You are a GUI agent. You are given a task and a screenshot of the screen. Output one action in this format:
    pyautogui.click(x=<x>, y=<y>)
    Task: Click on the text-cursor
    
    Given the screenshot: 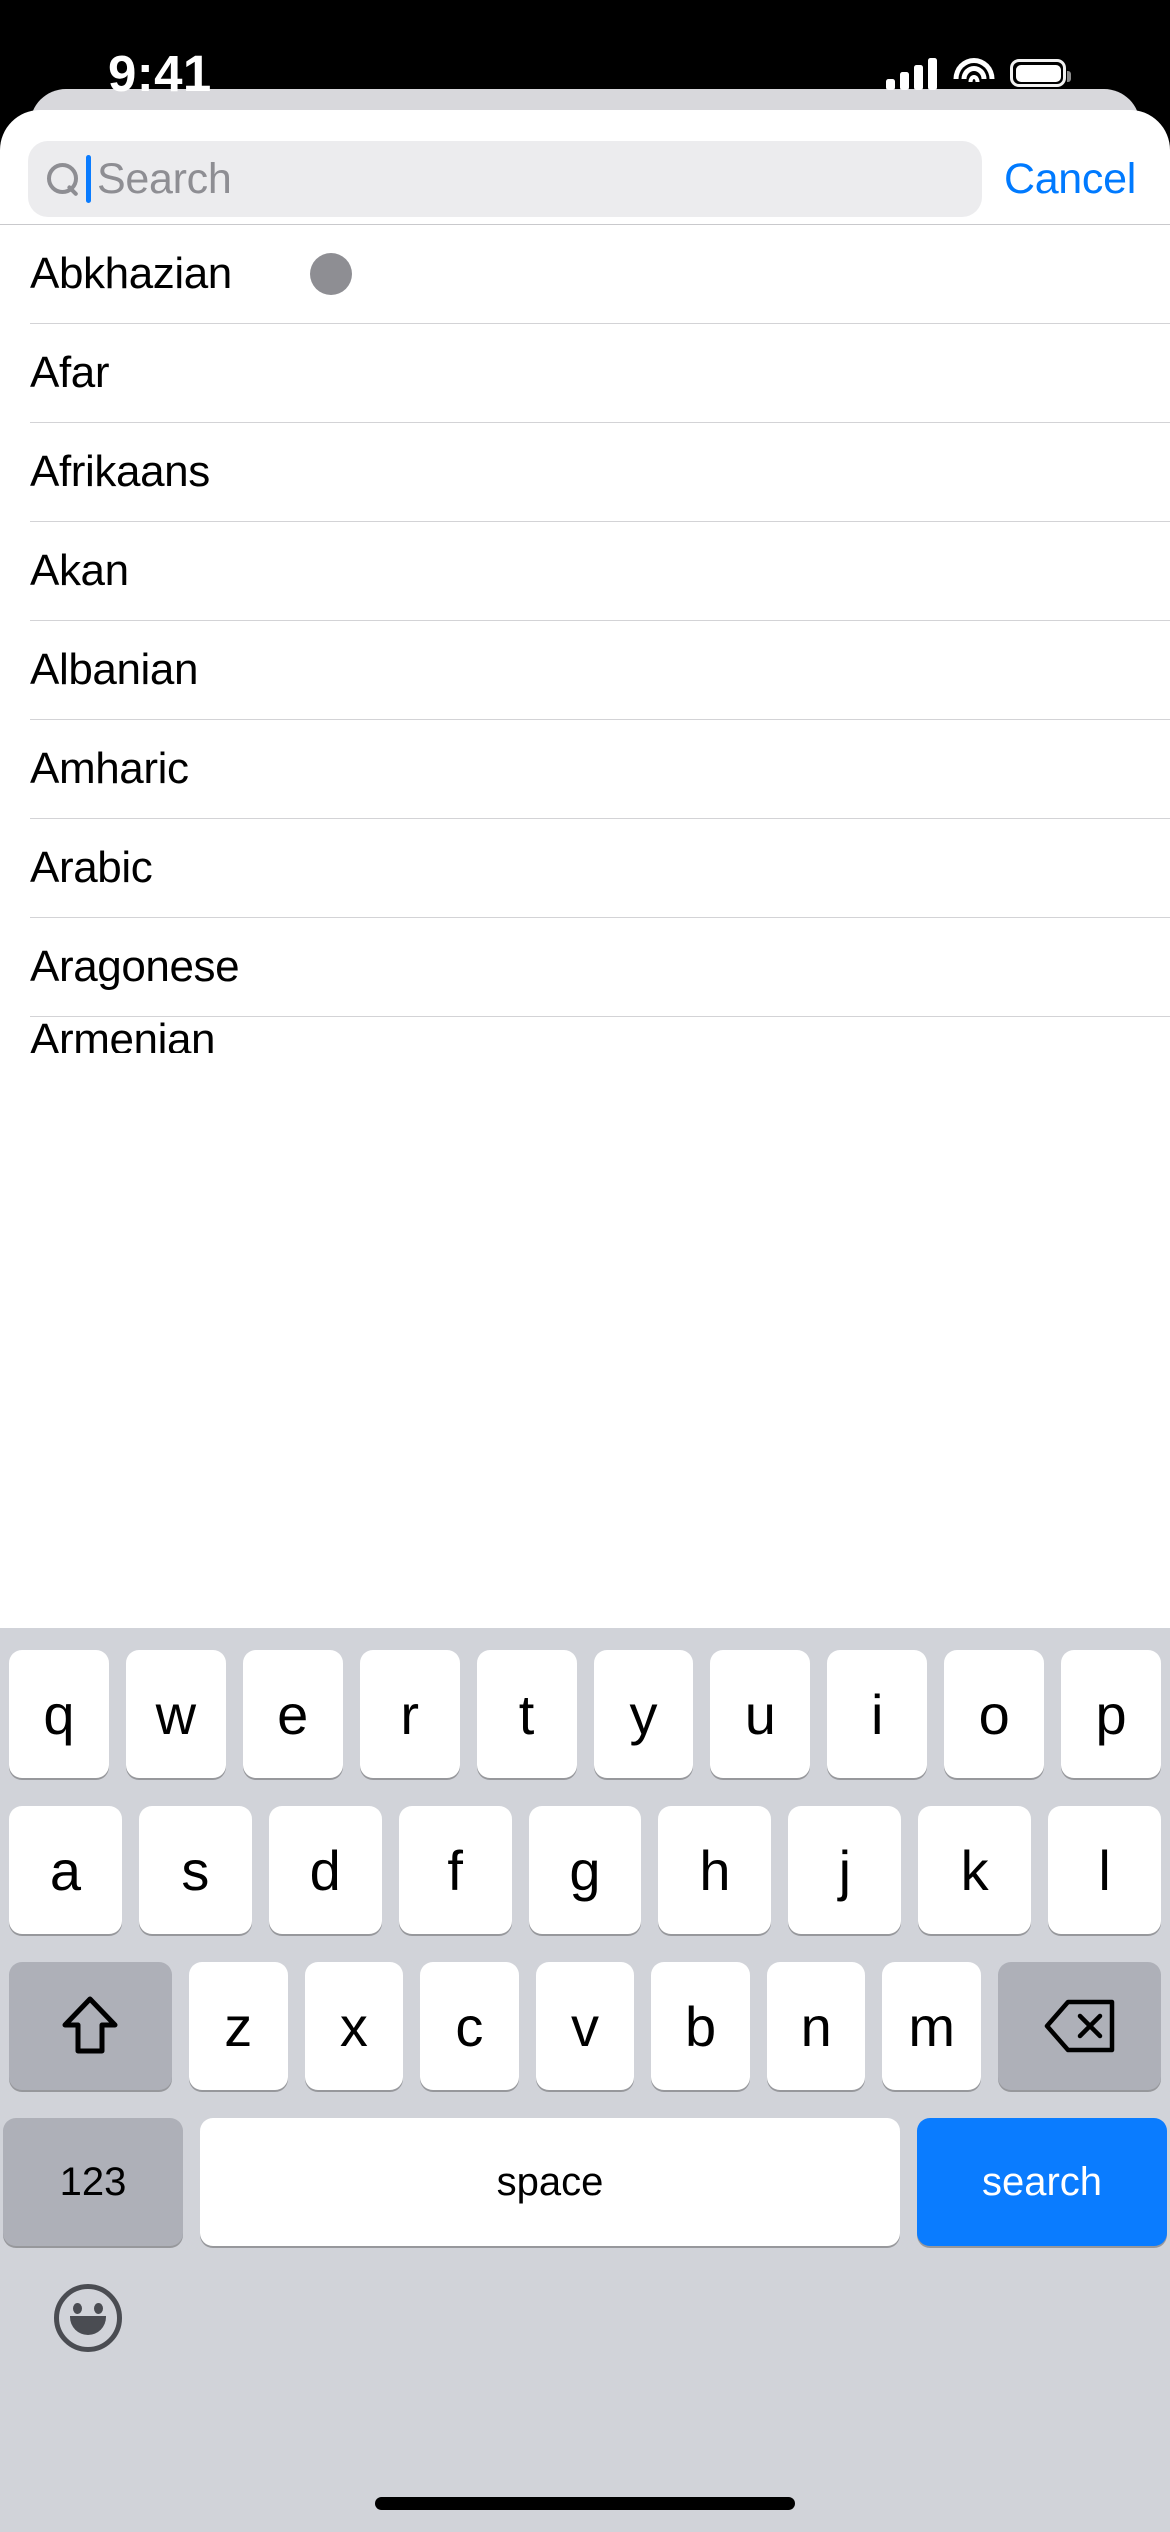 What is the action you would take?
    pyautogui.click(x=88, y=179)
    